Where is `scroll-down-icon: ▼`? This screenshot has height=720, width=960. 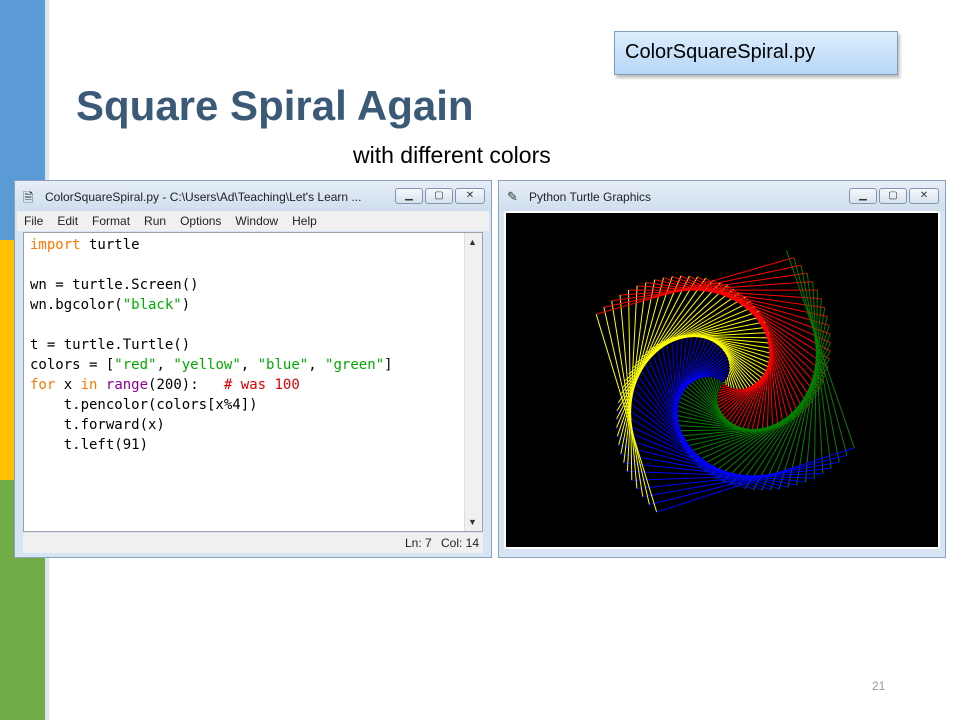
scroll-down-icon: ▼ is located at coordinates (472, 522).